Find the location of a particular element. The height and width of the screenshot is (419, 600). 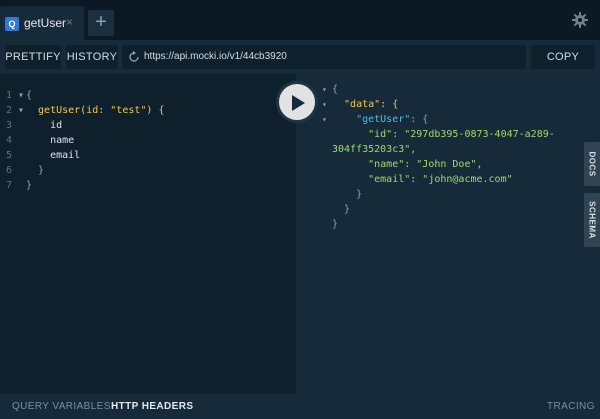

tab-getuser: Q getUser × is located at coordinates (42, 23).